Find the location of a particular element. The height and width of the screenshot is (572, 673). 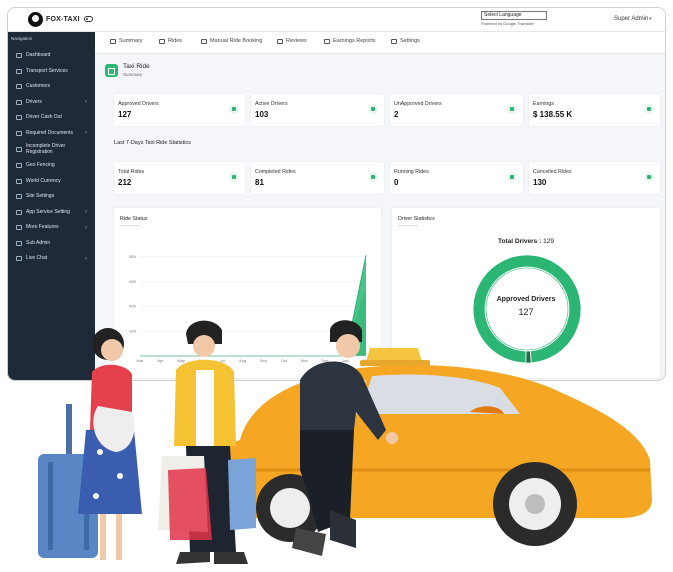

card-unapproved-drivers: UnApproved Drivers 2 is located at coordinates (456, 110).